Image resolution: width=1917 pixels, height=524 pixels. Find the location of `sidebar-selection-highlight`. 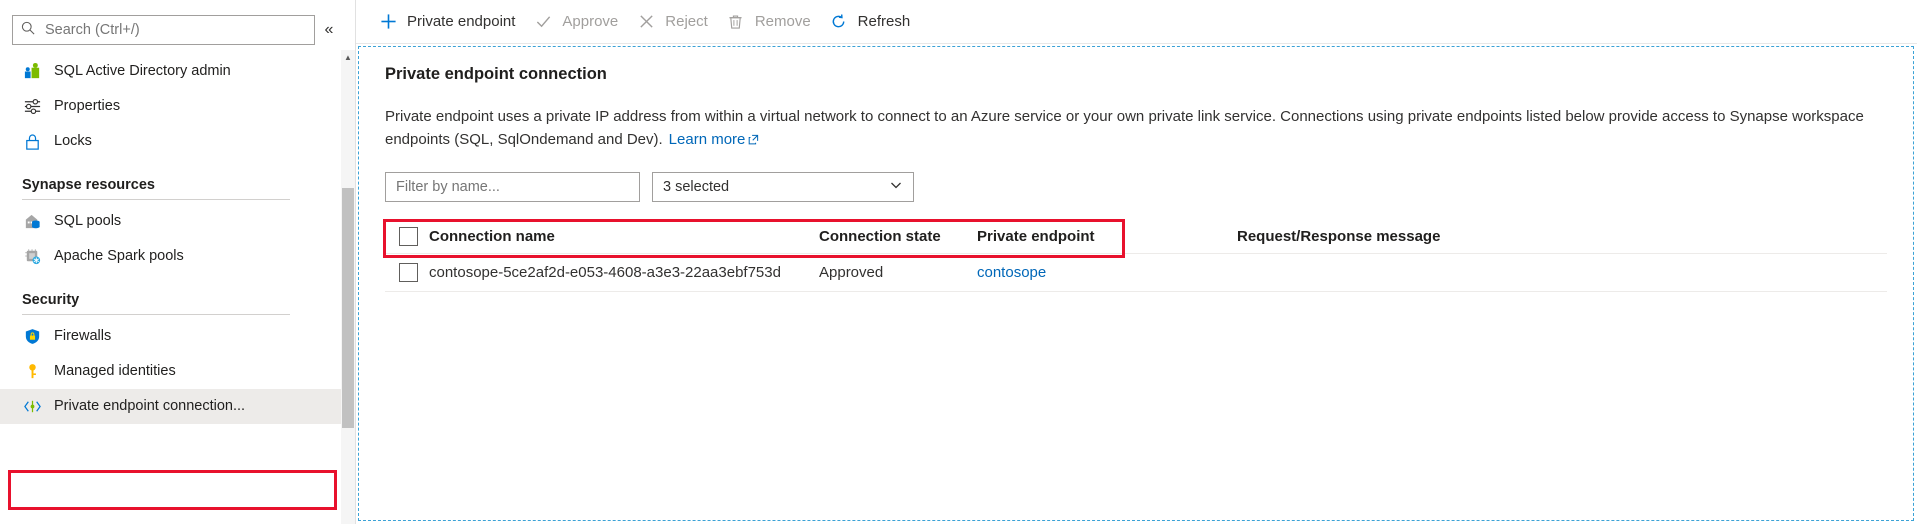

sidebar-selection-highlight is located at coordinates (172, 490).